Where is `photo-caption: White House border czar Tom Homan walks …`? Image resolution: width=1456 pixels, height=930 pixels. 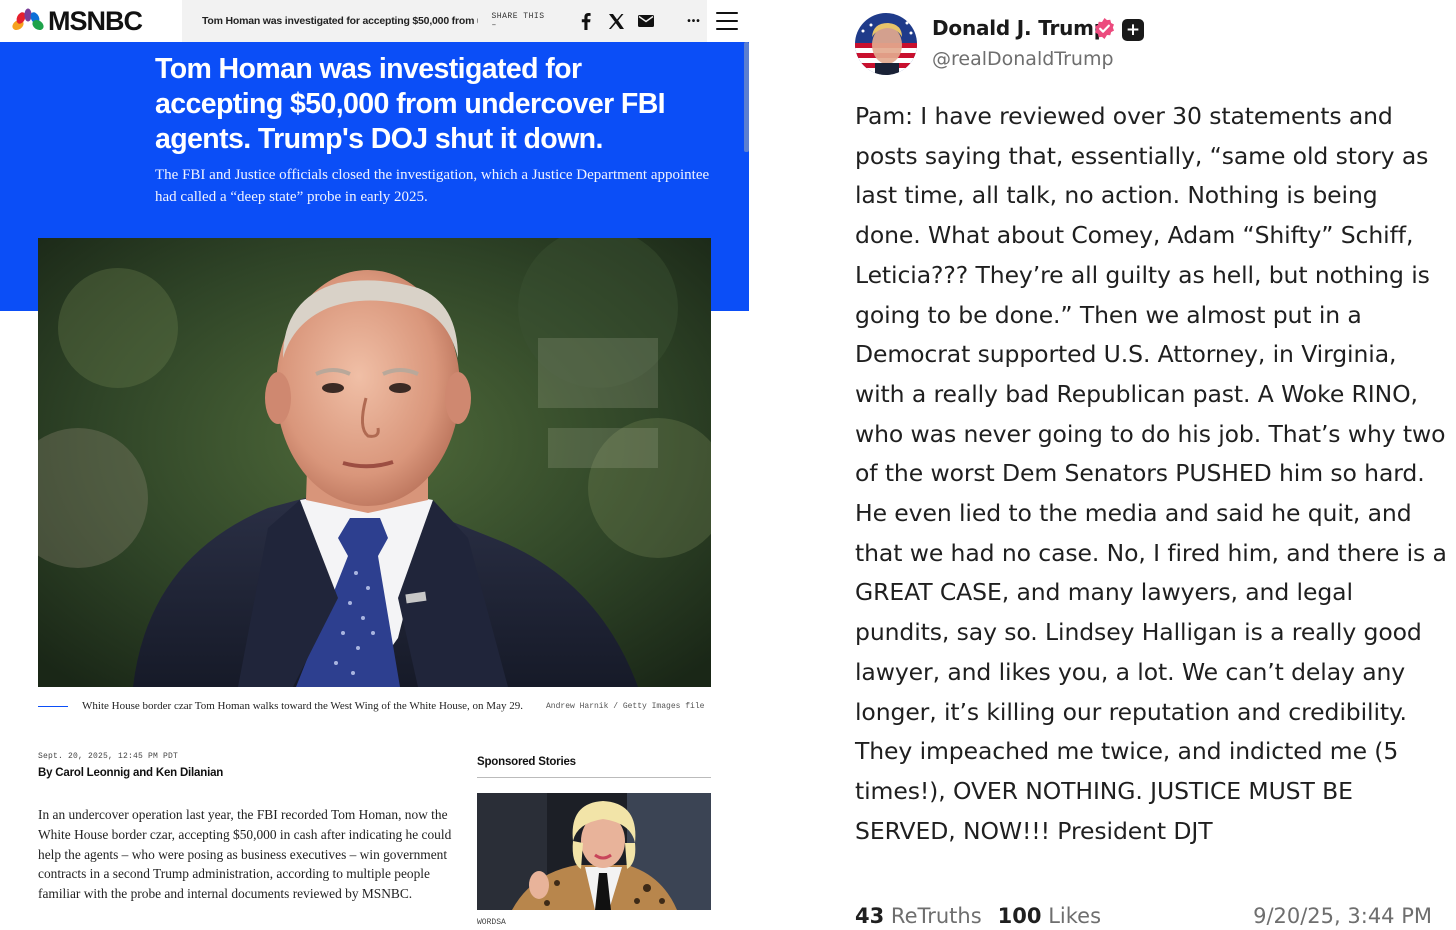
photo-caption: White House border czar Tom Homan walks … is located at coordinates (302, 706).